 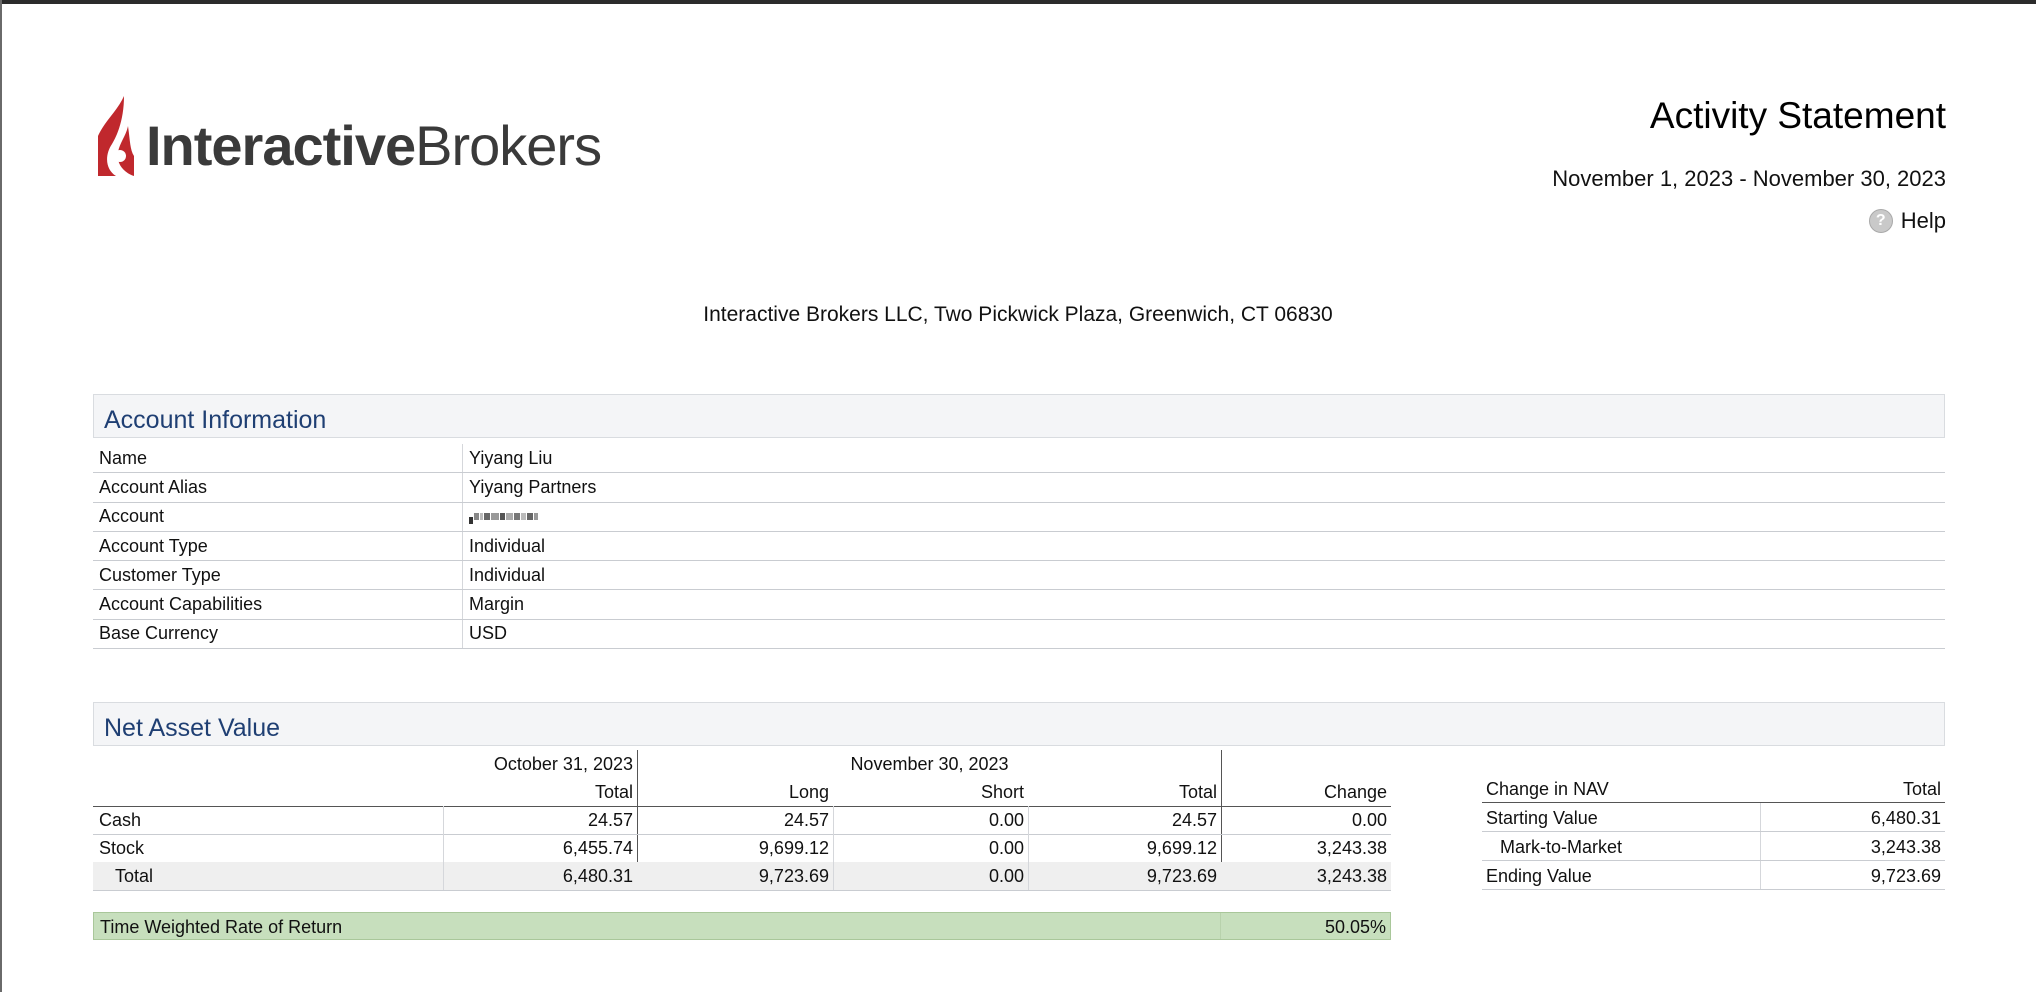 I want to click on time-weighted-return-row: Time Weighted Rate of Return 50.05%, so click(x=742, y=926).